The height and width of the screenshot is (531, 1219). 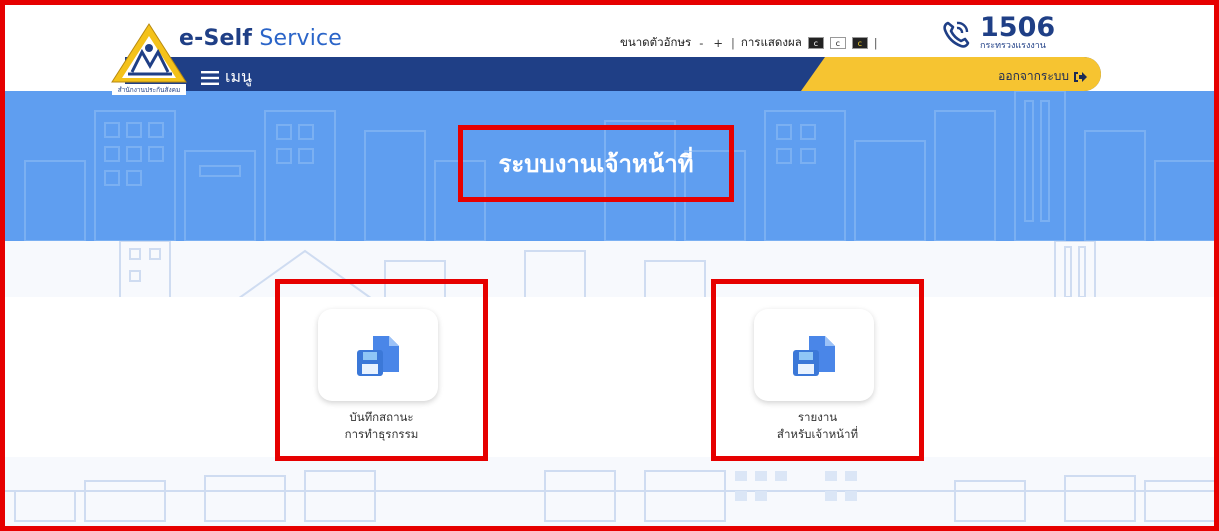 I want to click on hero-title-highlight: ระบบงานเจ้าหน้าที่, so click(x=596, y=163).